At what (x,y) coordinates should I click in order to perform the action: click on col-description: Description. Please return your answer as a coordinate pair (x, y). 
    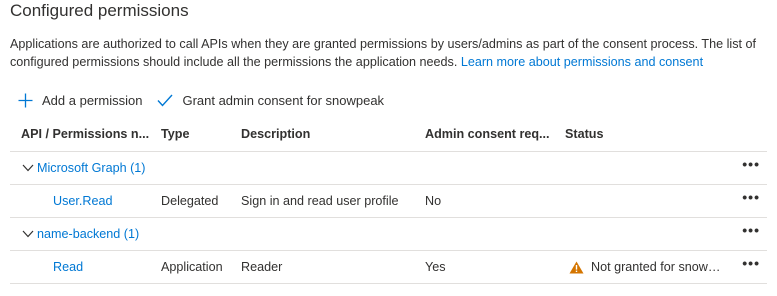
    Looking at the image, I should click on (275, 134).